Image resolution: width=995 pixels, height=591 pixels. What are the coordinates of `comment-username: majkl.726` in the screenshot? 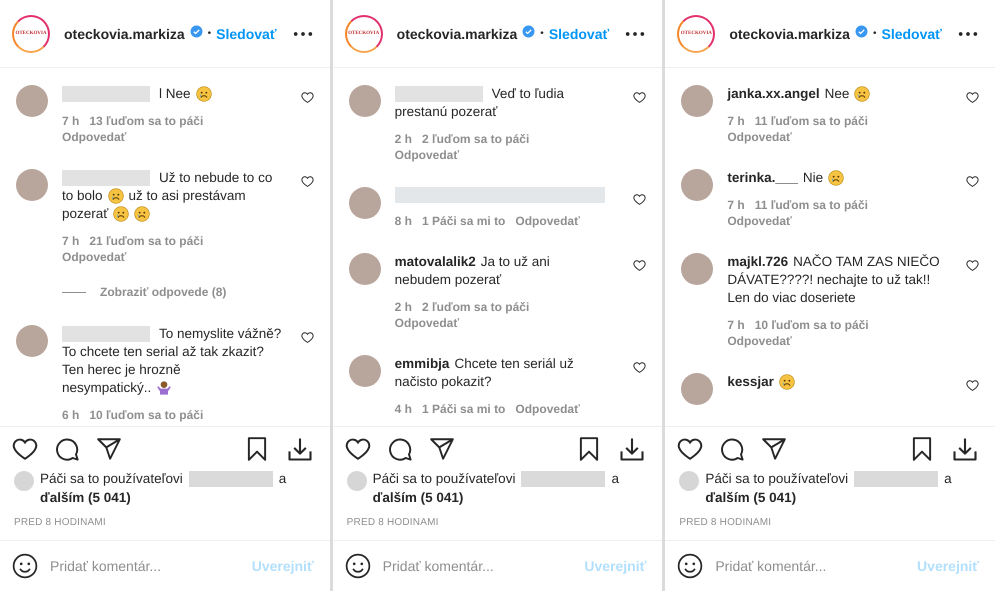 It's located at (757, 262).